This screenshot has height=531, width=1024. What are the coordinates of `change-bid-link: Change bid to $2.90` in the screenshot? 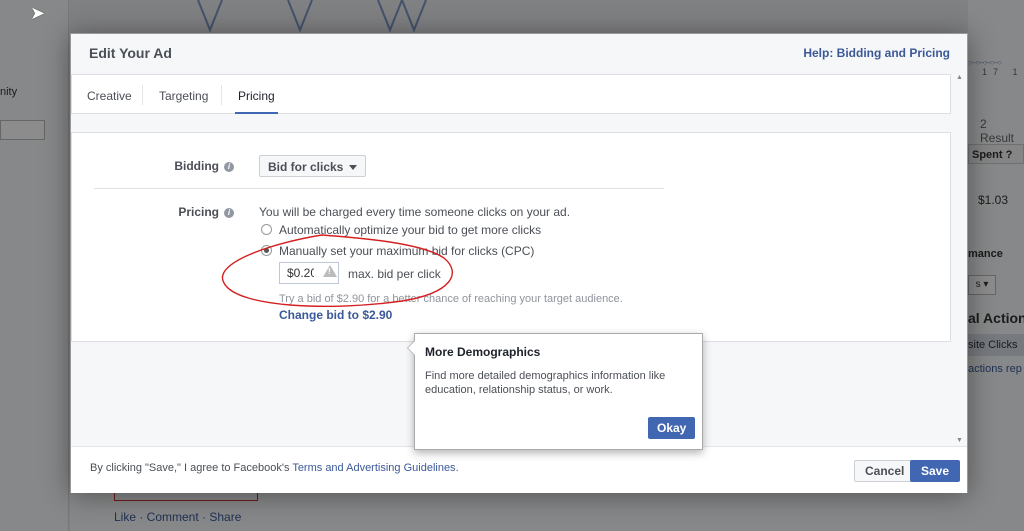 It's located at (335, 315).